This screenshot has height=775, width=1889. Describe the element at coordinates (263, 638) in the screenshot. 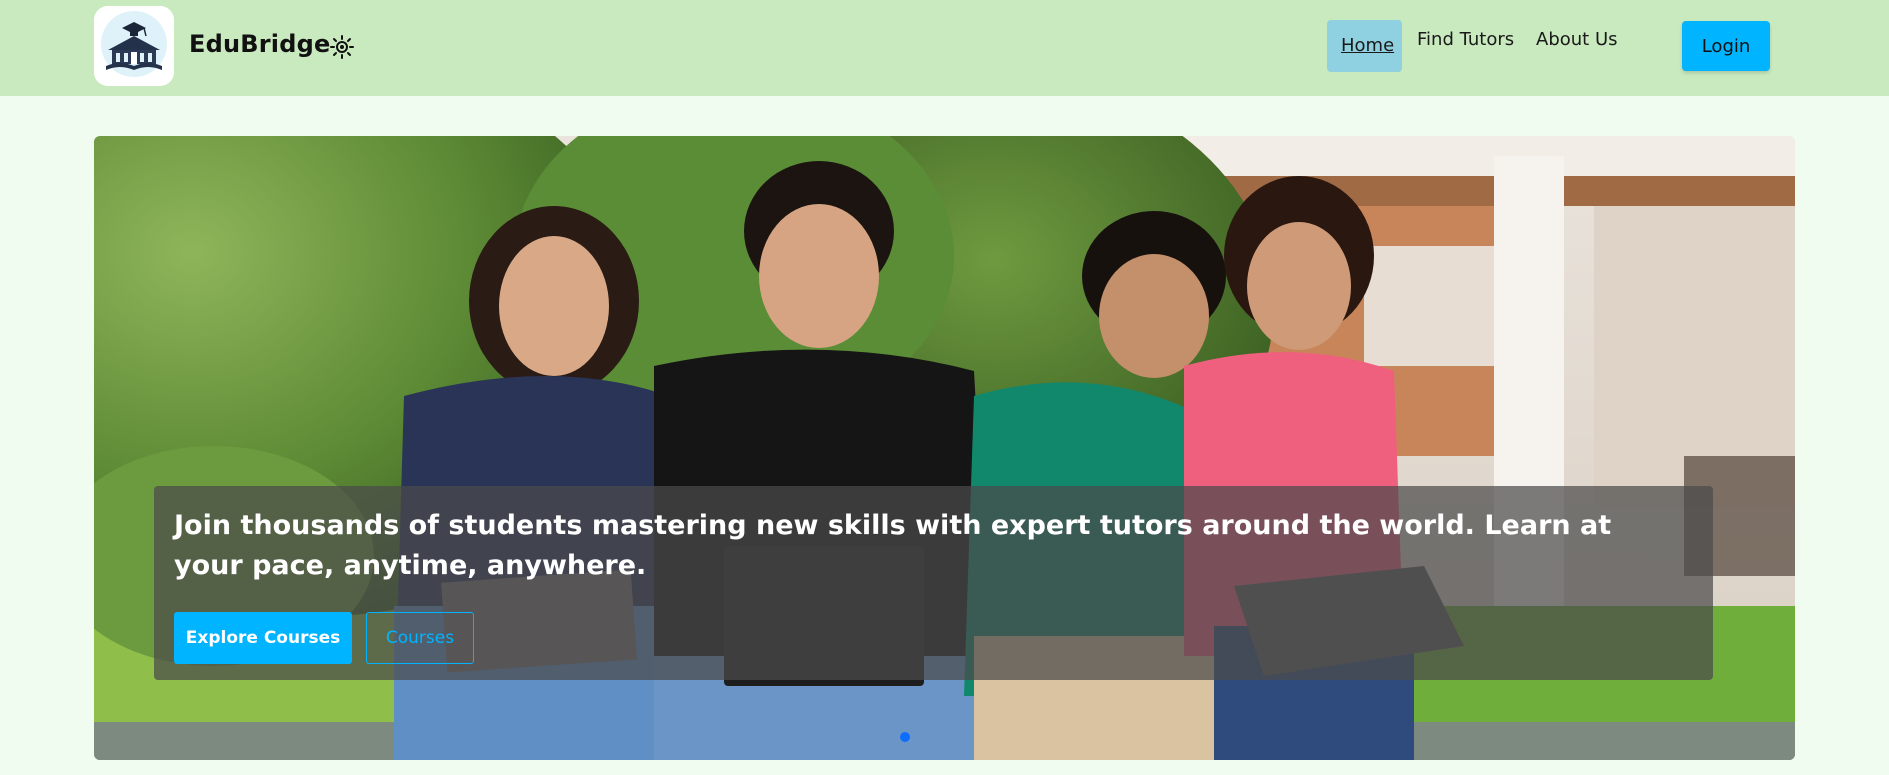

I see `explore-courses-button: Explore Courses` at that location.